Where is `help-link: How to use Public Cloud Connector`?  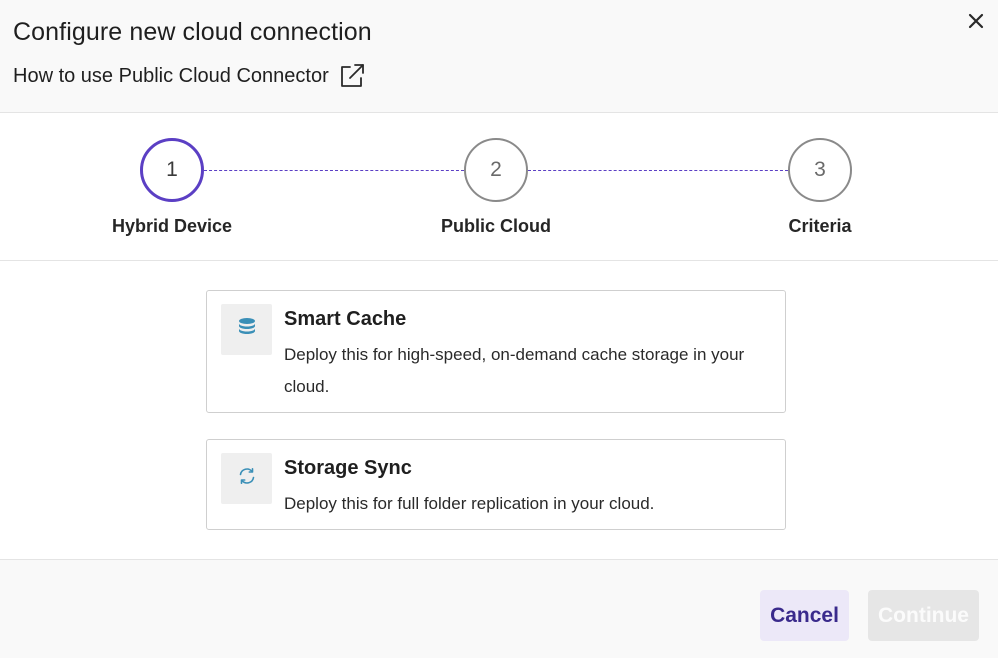 help-link: How to use Public Cloud Connector is located at coordinates (189, 76).